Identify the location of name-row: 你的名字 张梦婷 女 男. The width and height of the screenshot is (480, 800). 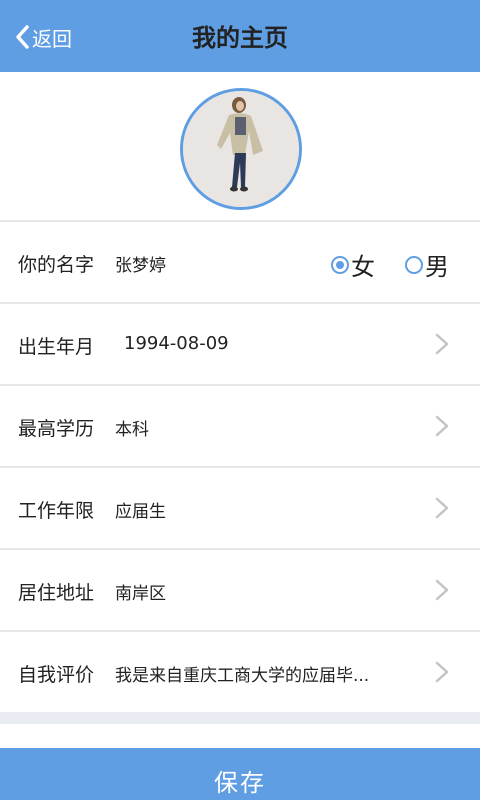
(240, 263).